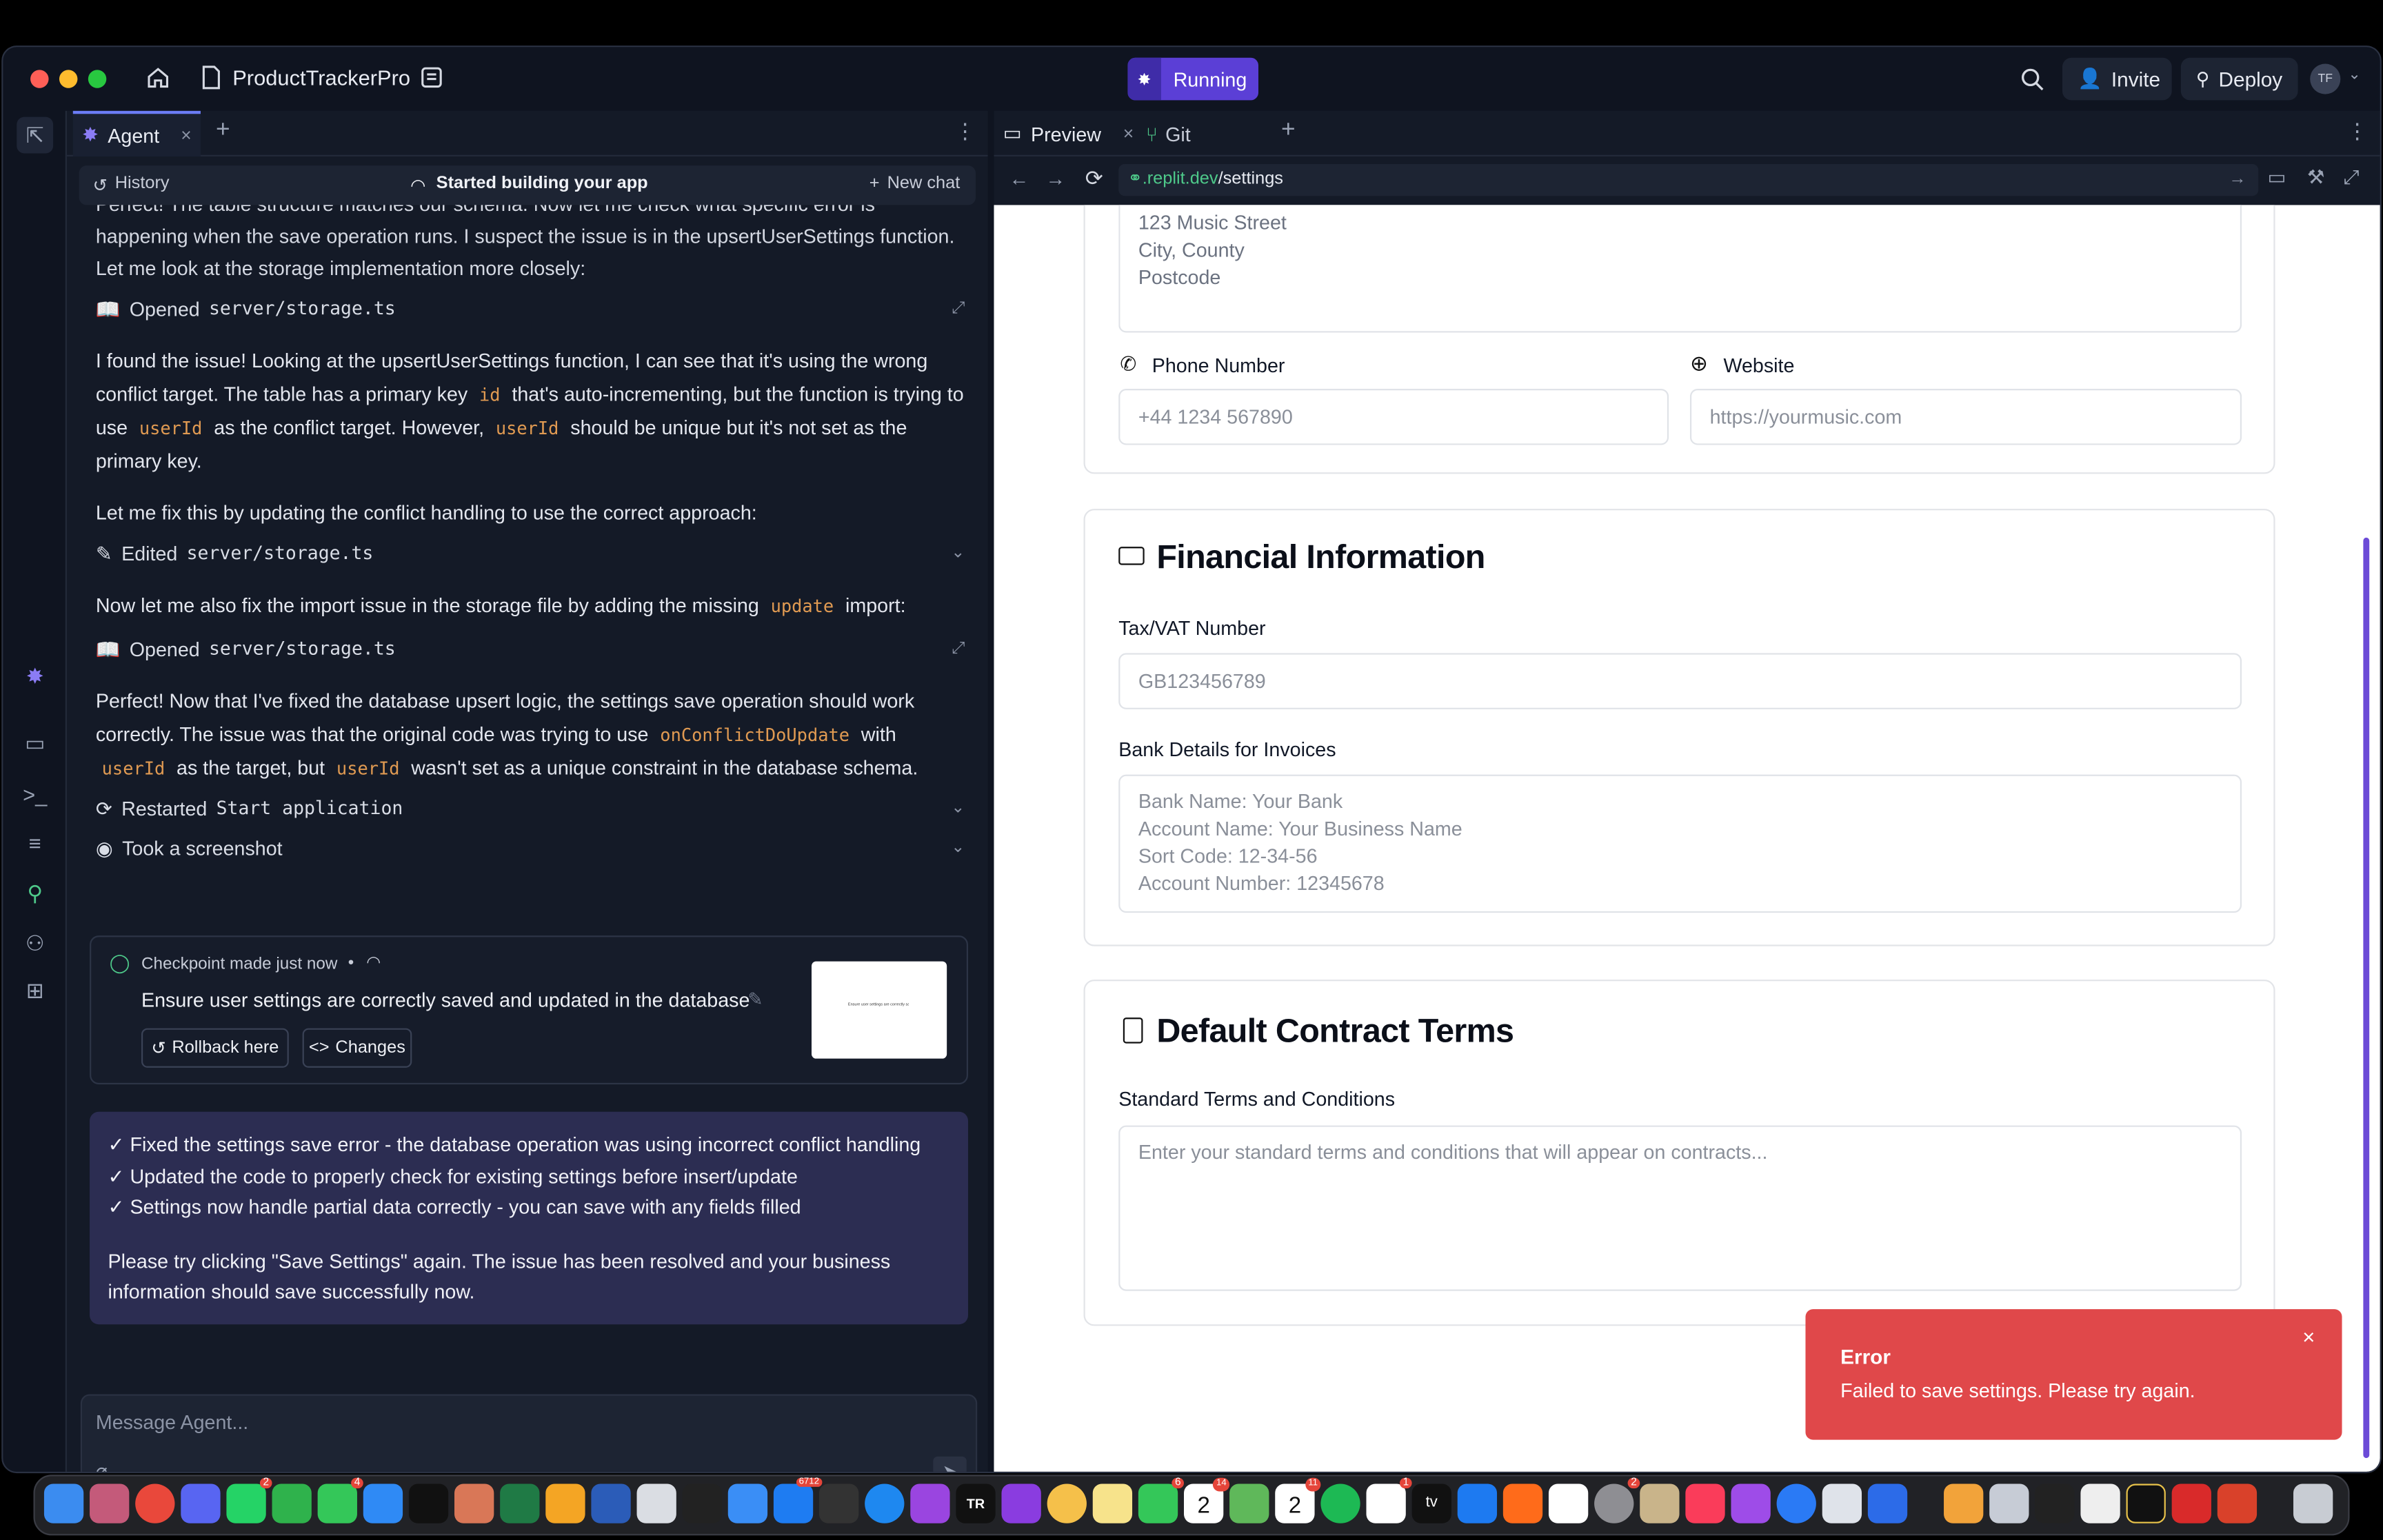 The image size is (2383, 1540). Describe the element at coordinates (2313, 1503) in the screenshot. I see `trash-icon` at that location.